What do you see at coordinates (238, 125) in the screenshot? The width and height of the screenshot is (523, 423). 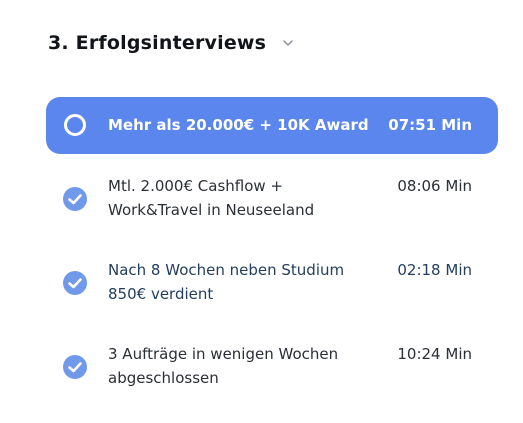 I see `lesson-title: Mehr als 20.000€ + 10K Award` at bounding box center [238, 125].